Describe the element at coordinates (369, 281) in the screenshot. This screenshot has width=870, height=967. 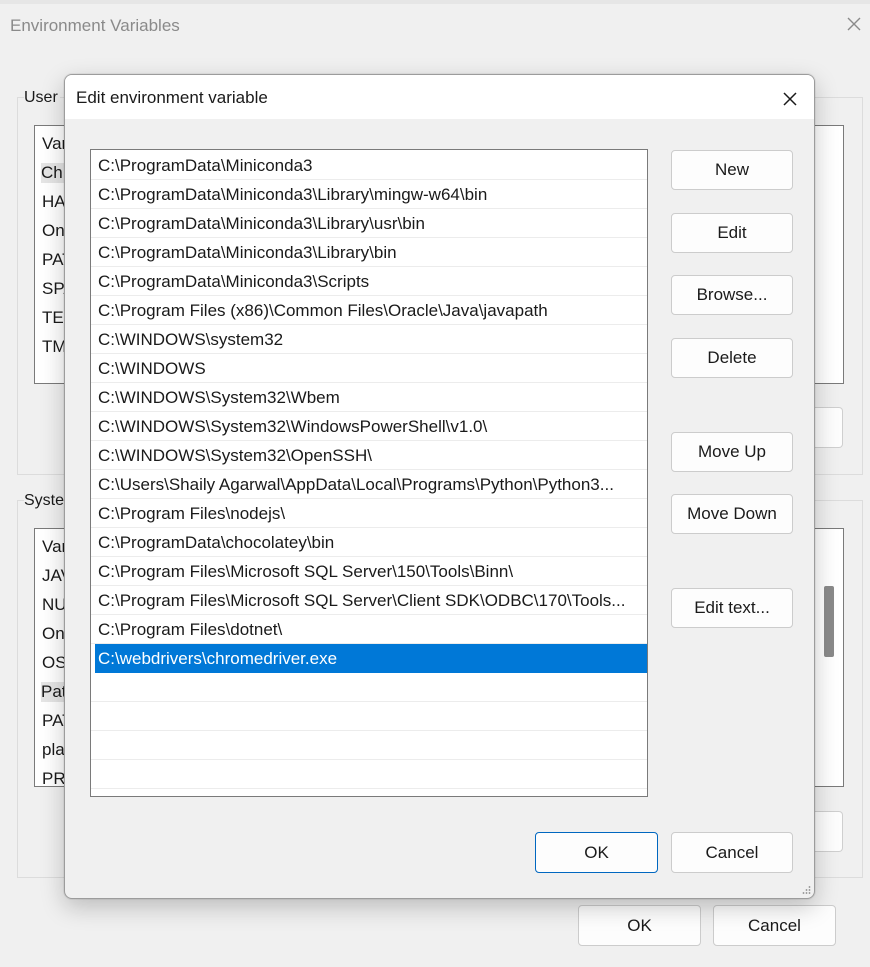
I see `path-entry: C:\ProgramData\Miniconda3\Scripts` at that location.